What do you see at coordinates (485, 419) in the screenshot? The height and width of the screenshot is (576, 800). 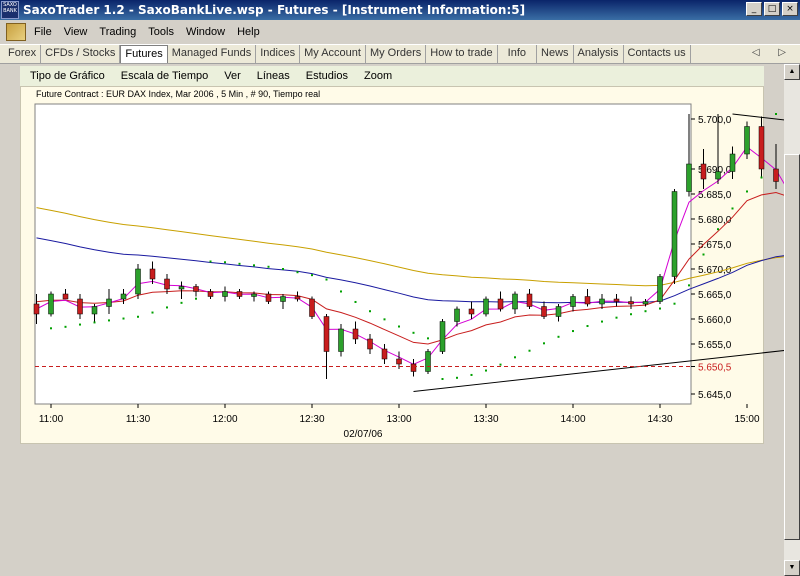 I see `x-tick-label: 13:30` at bounding box center [485, 419].